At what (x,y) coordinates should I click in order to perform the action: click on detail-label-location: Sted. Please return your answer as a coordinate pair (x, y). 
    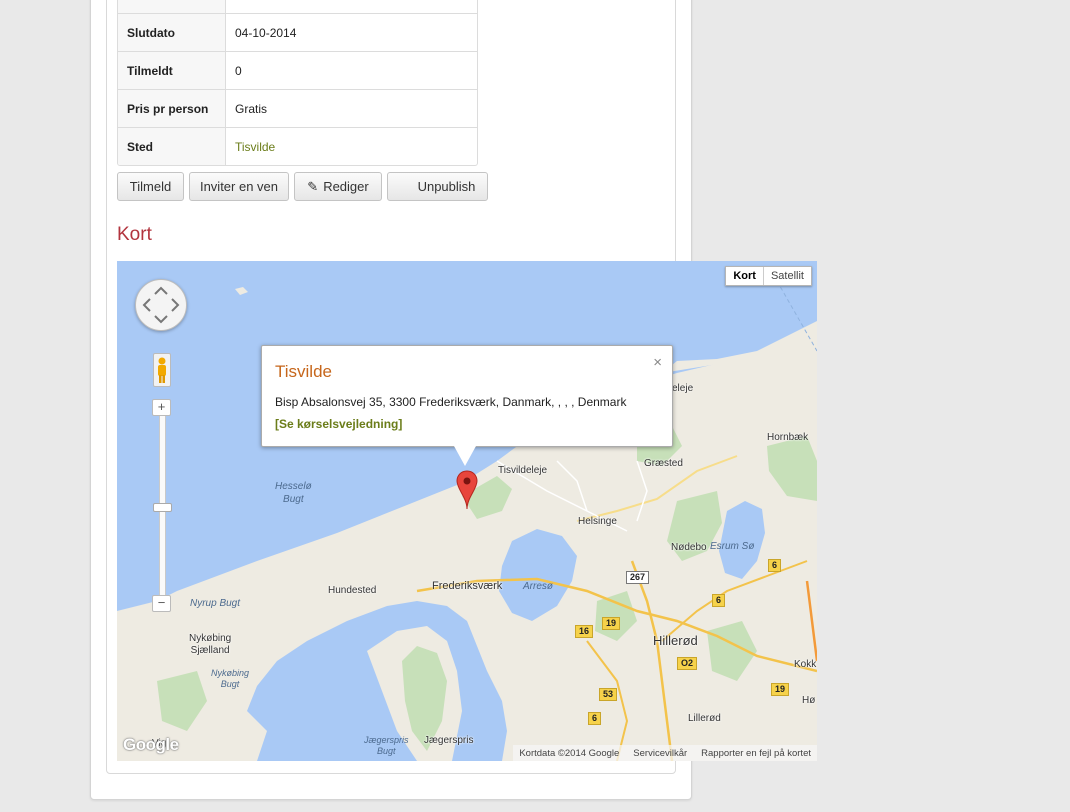
    Looking at the image, I should click on (172, 146).